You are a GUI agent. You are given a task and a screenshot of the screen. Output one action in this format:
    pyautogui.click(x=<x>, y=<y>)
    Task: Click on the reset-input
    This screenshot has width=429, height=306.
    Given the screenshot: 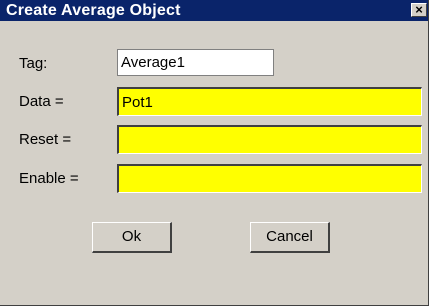 What is the action you would take?
    pyautogui.click(x=269, y=139)
    